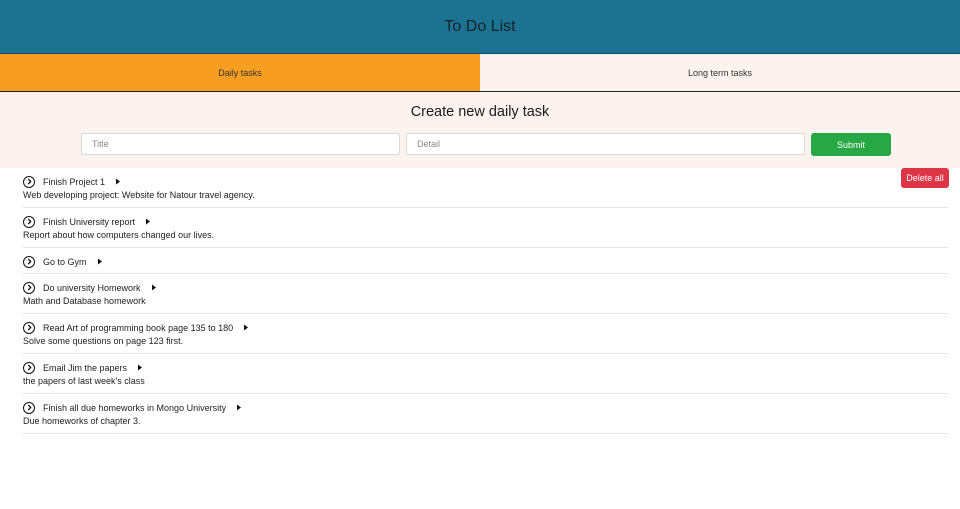  I want to click on task-header: Finish Project 1, so click(72, 181).